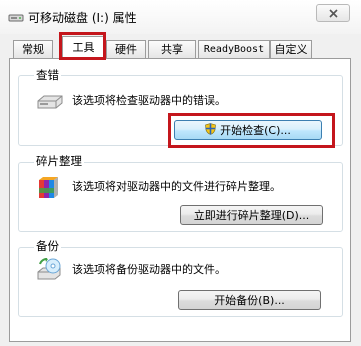  Describe the element at coordinates (33, 49) in the screenshot. I see `tab-general: 常规` at that location.